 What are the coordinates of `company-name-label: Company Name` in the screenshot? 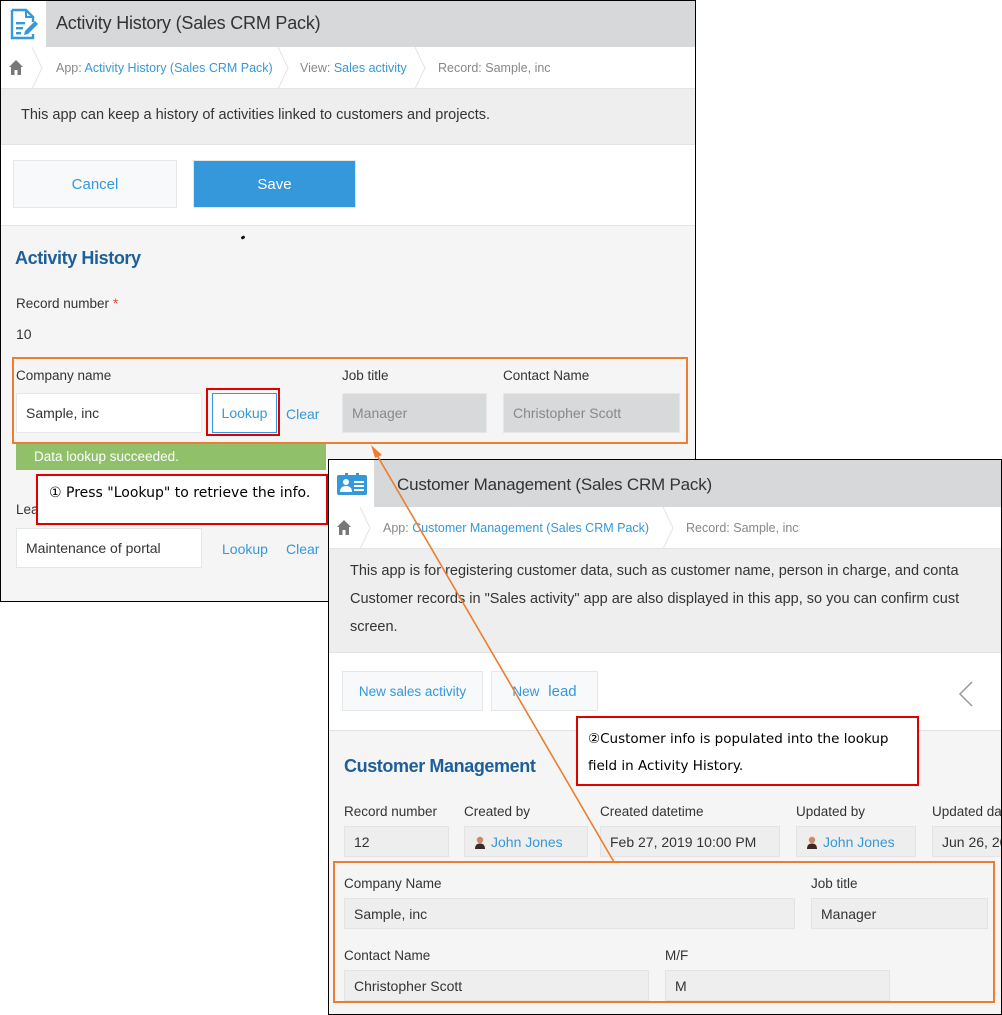 It's located at (393, 883).